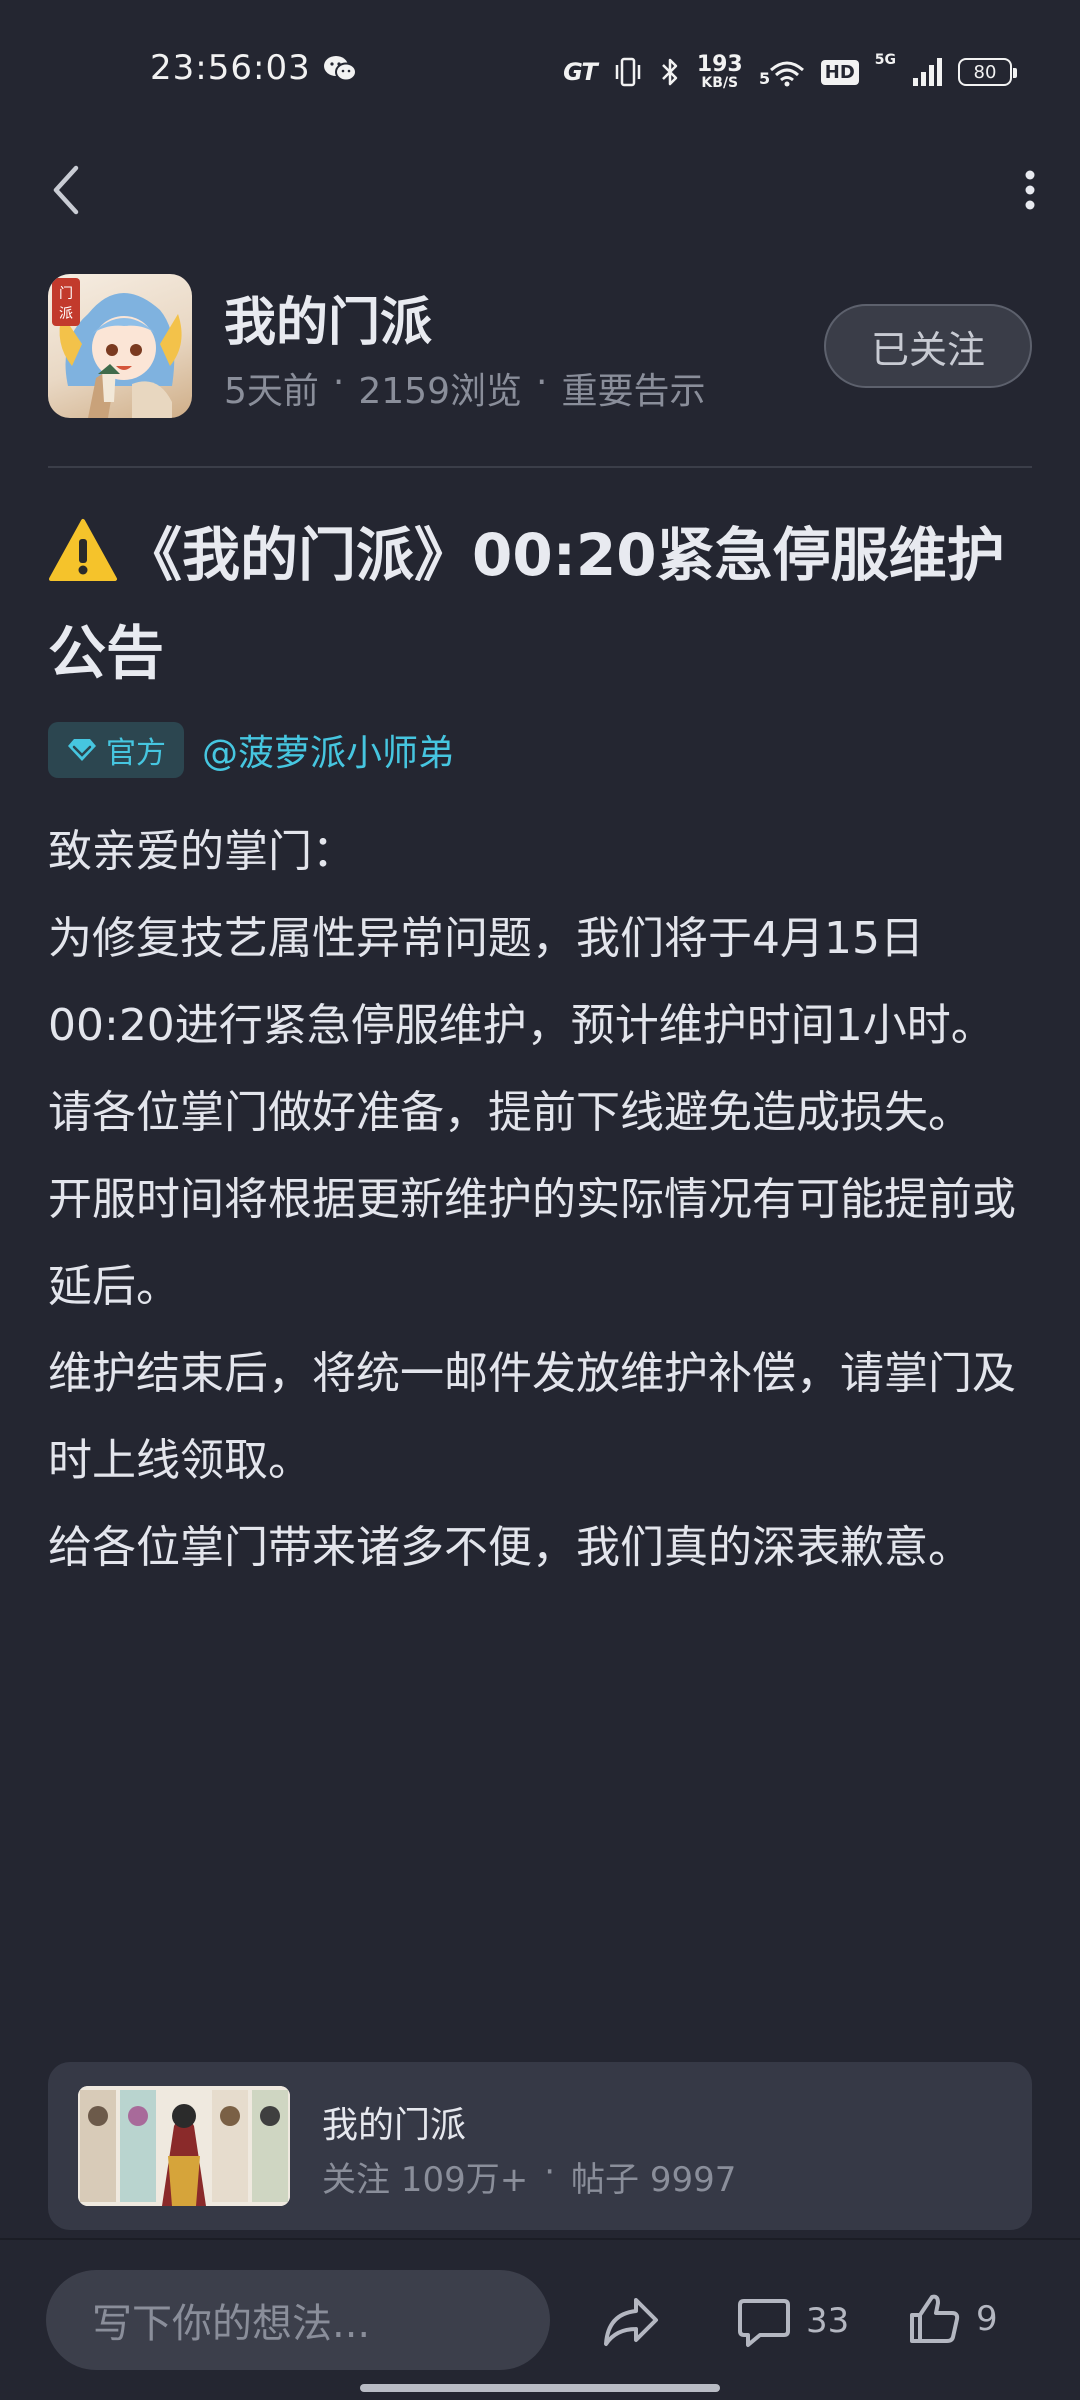 This screenshot has width=1080, height=2400. I want to click on follow-button: 已关注, so click(928, 346).